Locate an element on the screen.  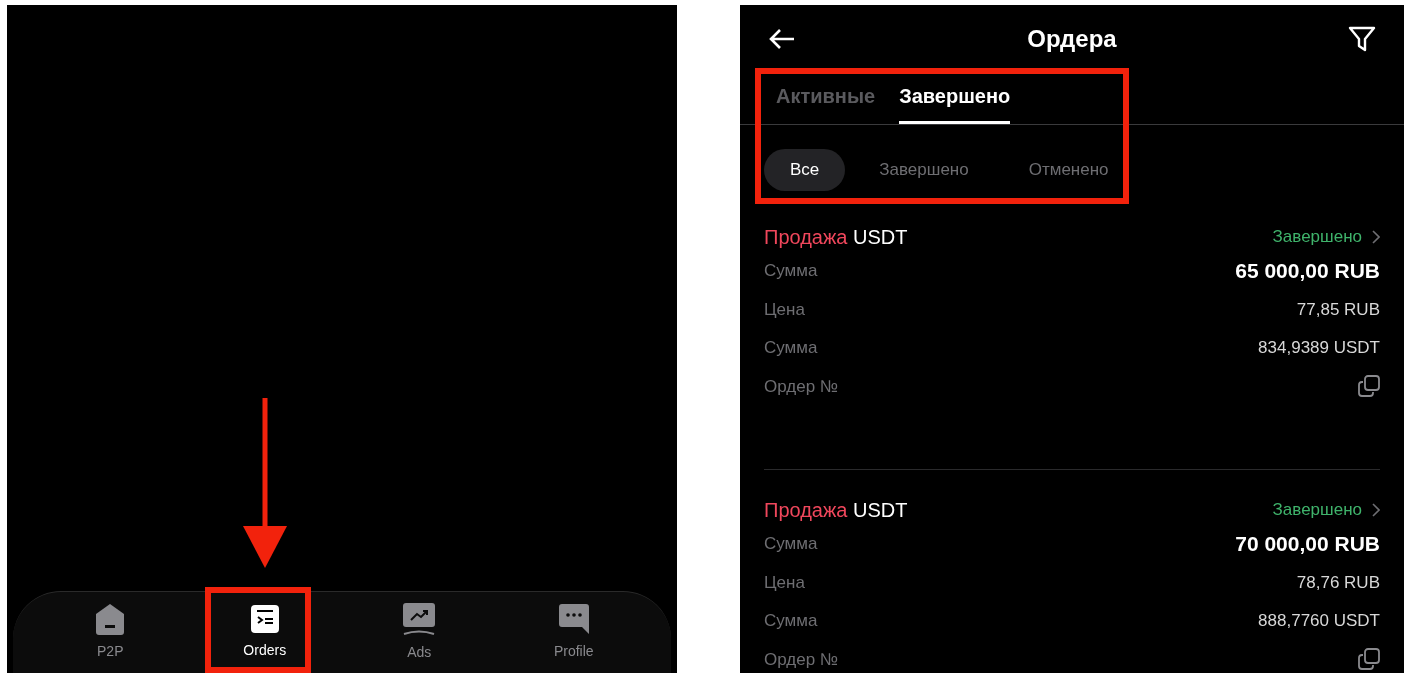
field-value: 65 000,00 RUB is located at coordinates (1307, 271).